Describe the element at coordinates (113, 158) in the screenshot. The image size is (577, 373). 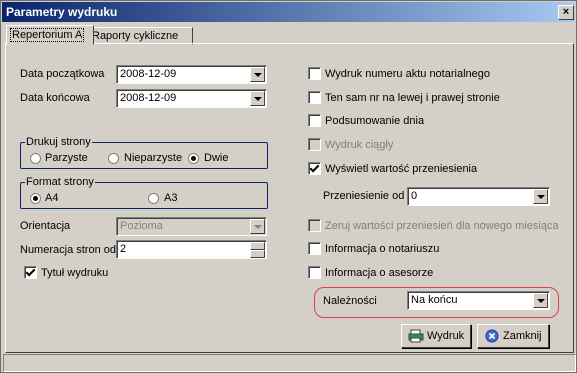
I see `radio-odd-pages` at that location.